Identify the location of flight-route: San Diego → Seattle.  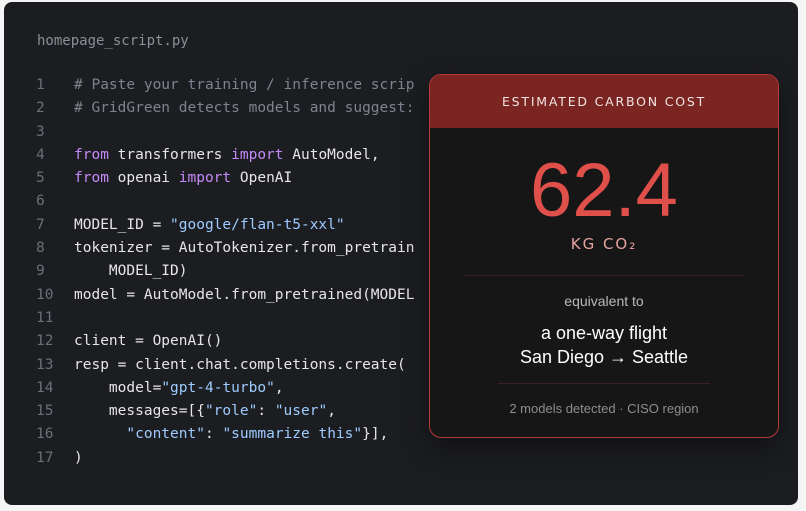
(604, 357).